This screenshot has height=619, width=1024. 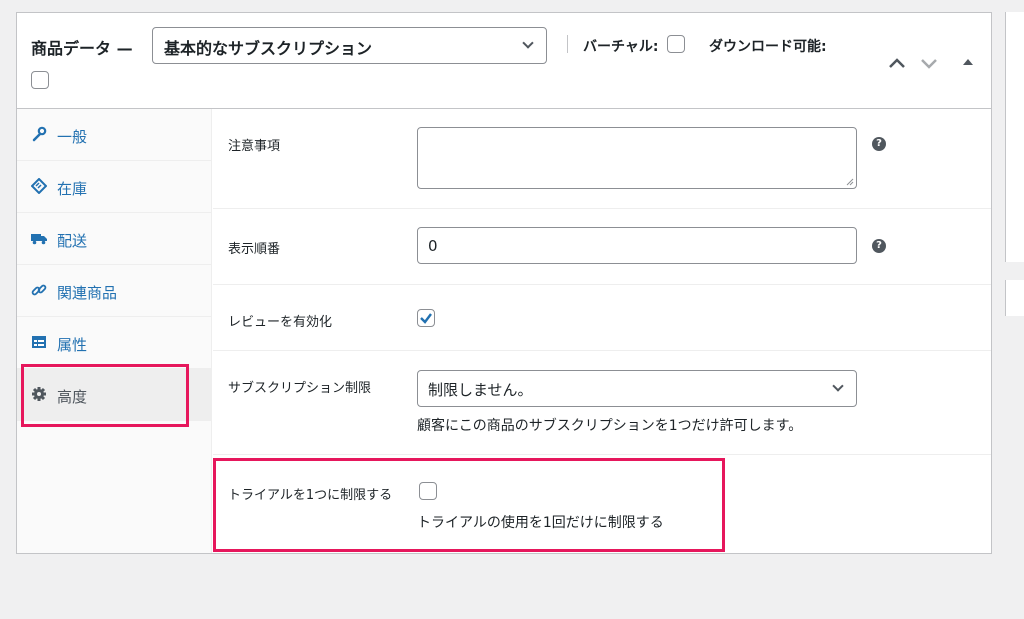 I want to click on subscription-limit-description: 顧客にこの商品のサブスクリプションを1つだけ許可します。, so click(x=610, y=426).